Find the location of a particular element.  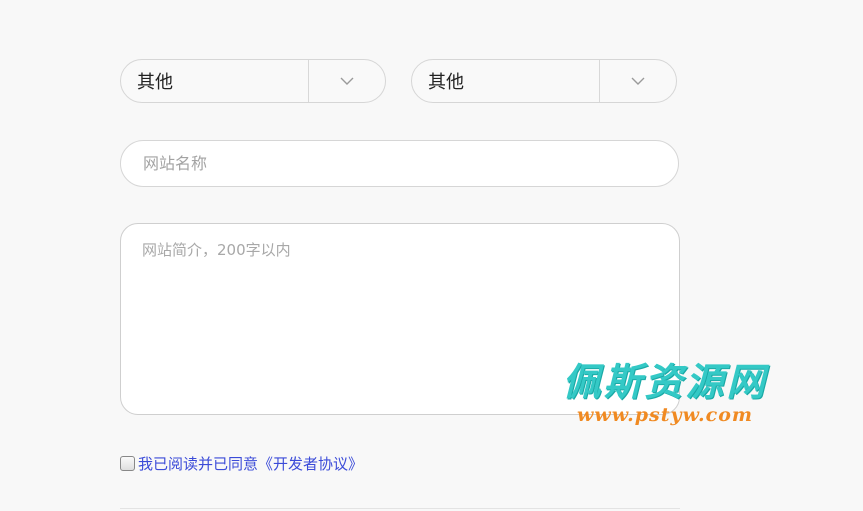

site-name-input is located at coordinates (399, 163).